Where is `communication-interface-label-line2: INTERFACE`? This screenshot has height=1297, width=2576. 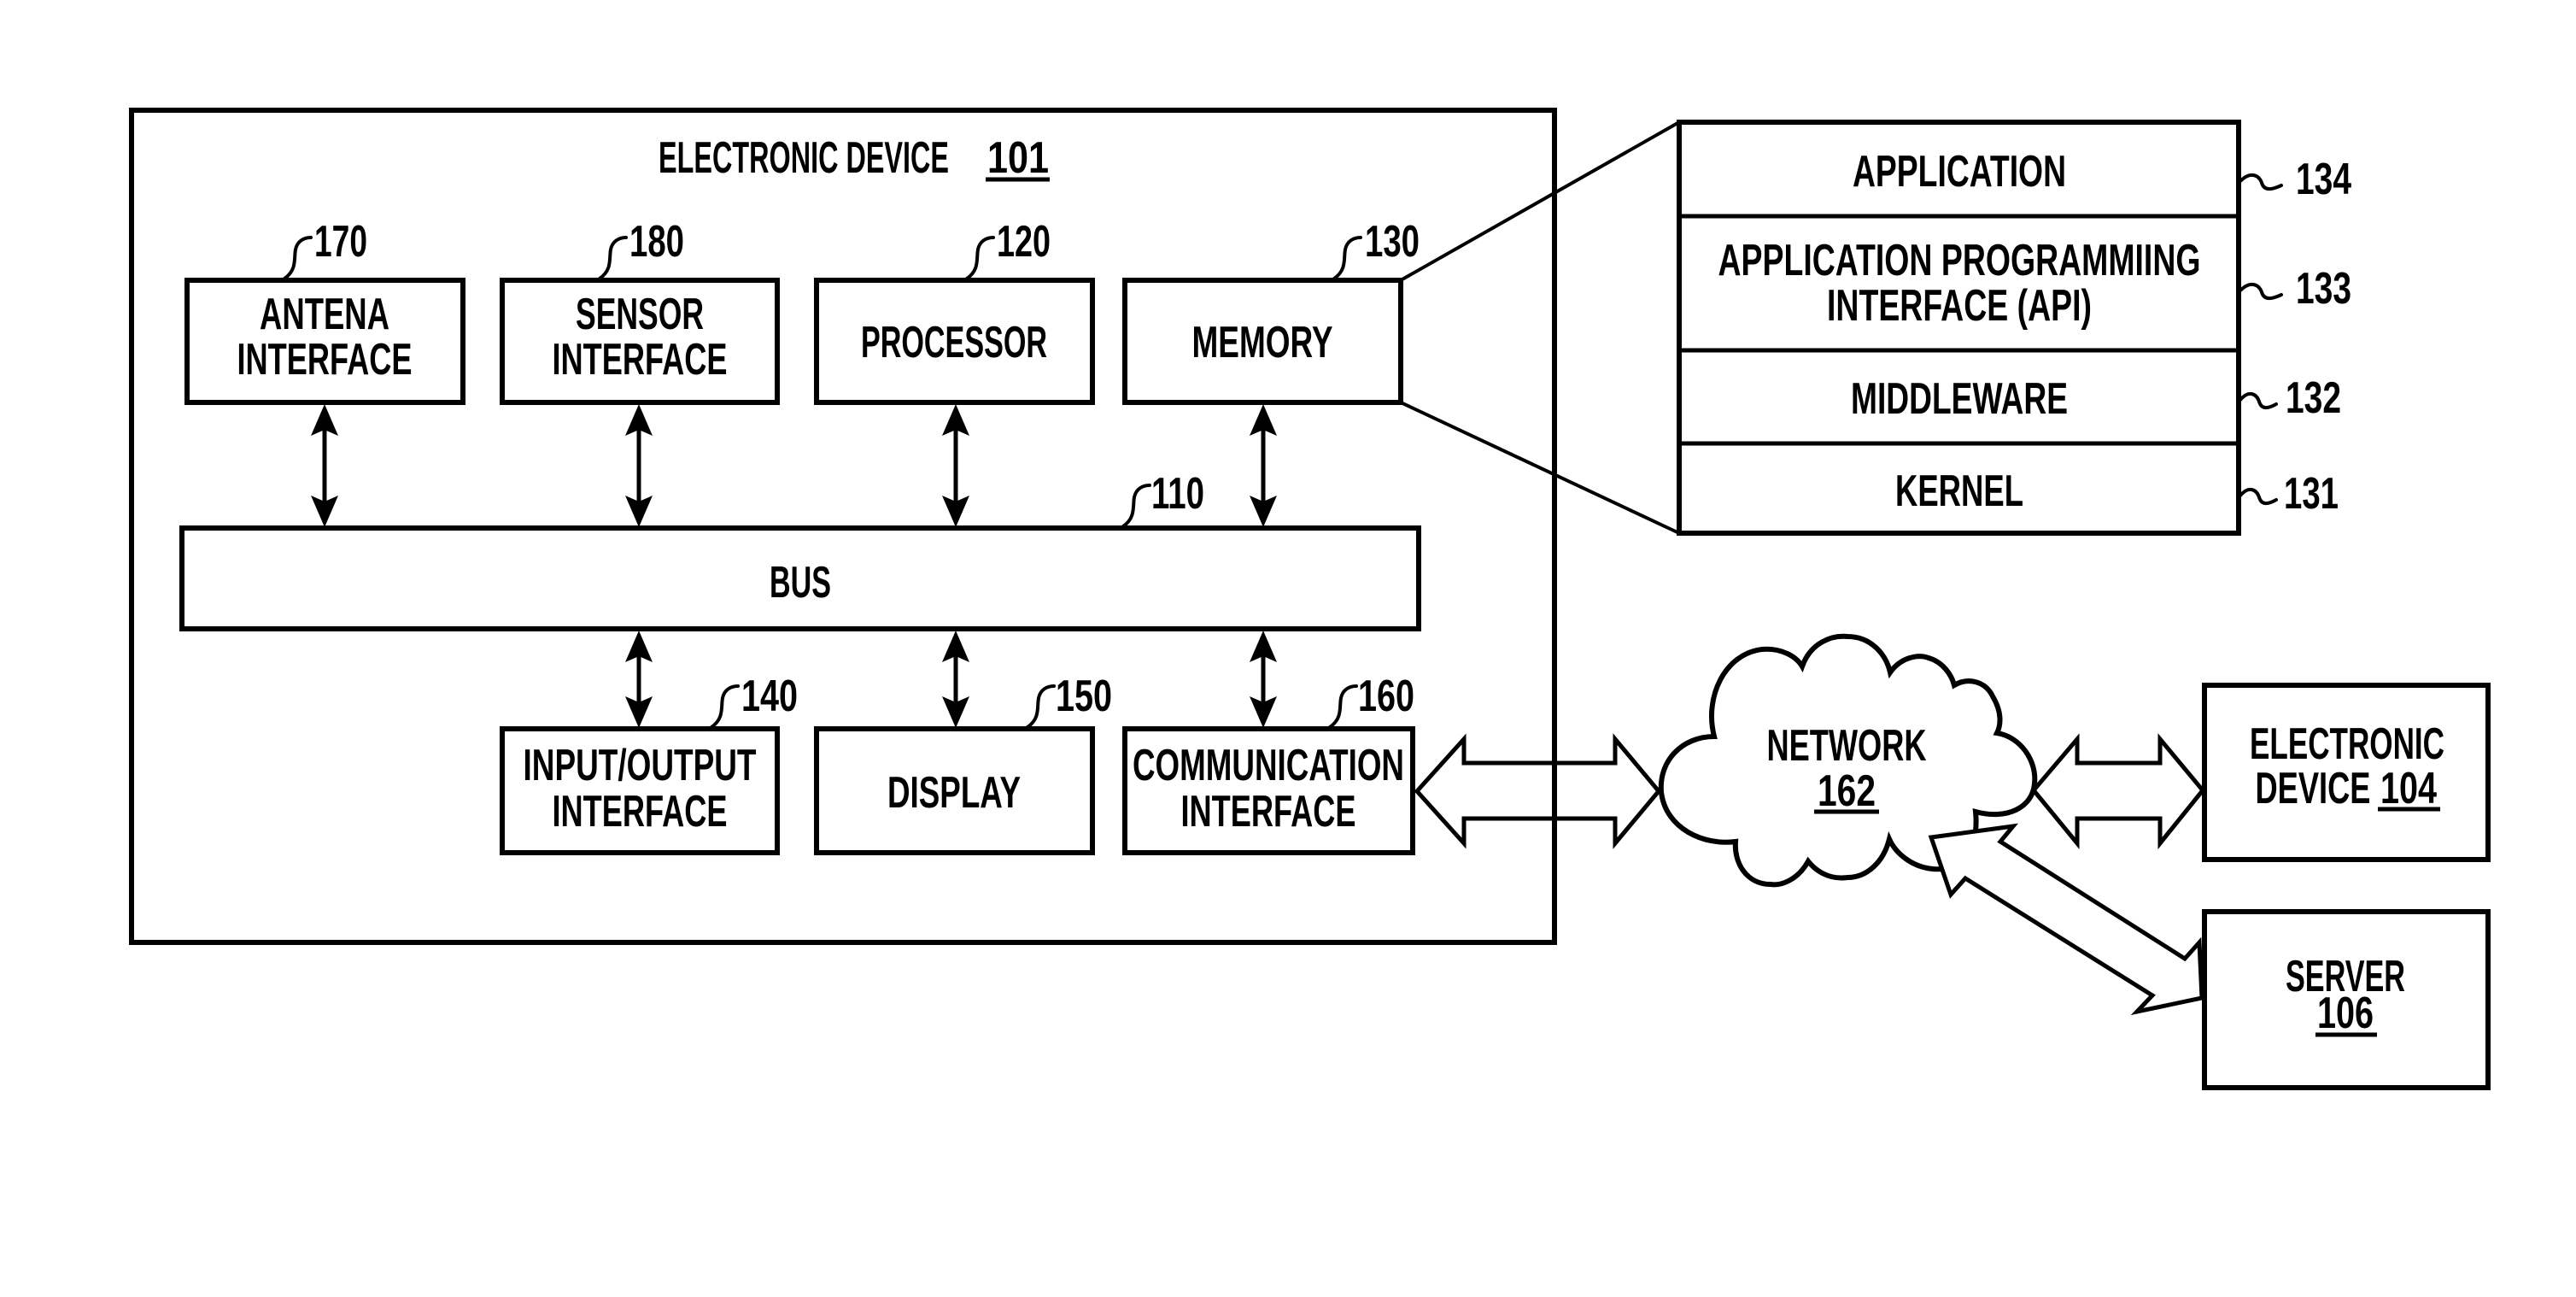 communication-interface-label-line2: INTERFACE is located at coordinates (1268, 811).